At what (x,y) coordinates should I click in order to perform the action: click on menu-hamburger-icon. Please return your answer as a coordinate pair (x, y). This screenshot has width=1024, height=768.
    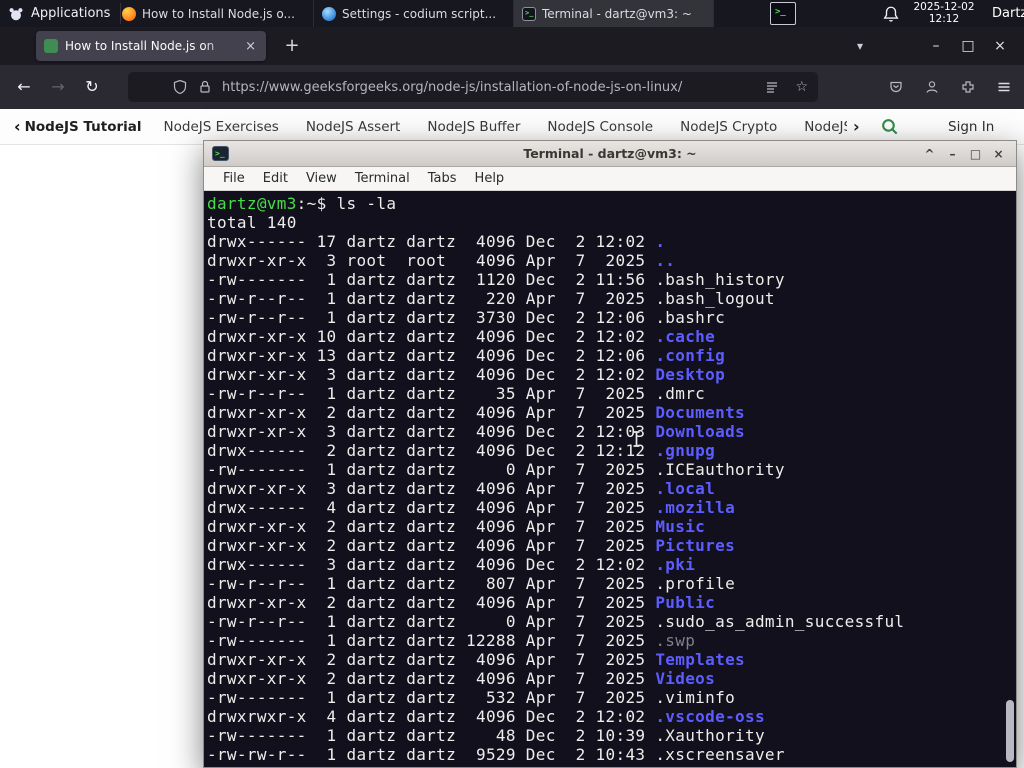
    Looking at the image, I should click on (1004, 87).